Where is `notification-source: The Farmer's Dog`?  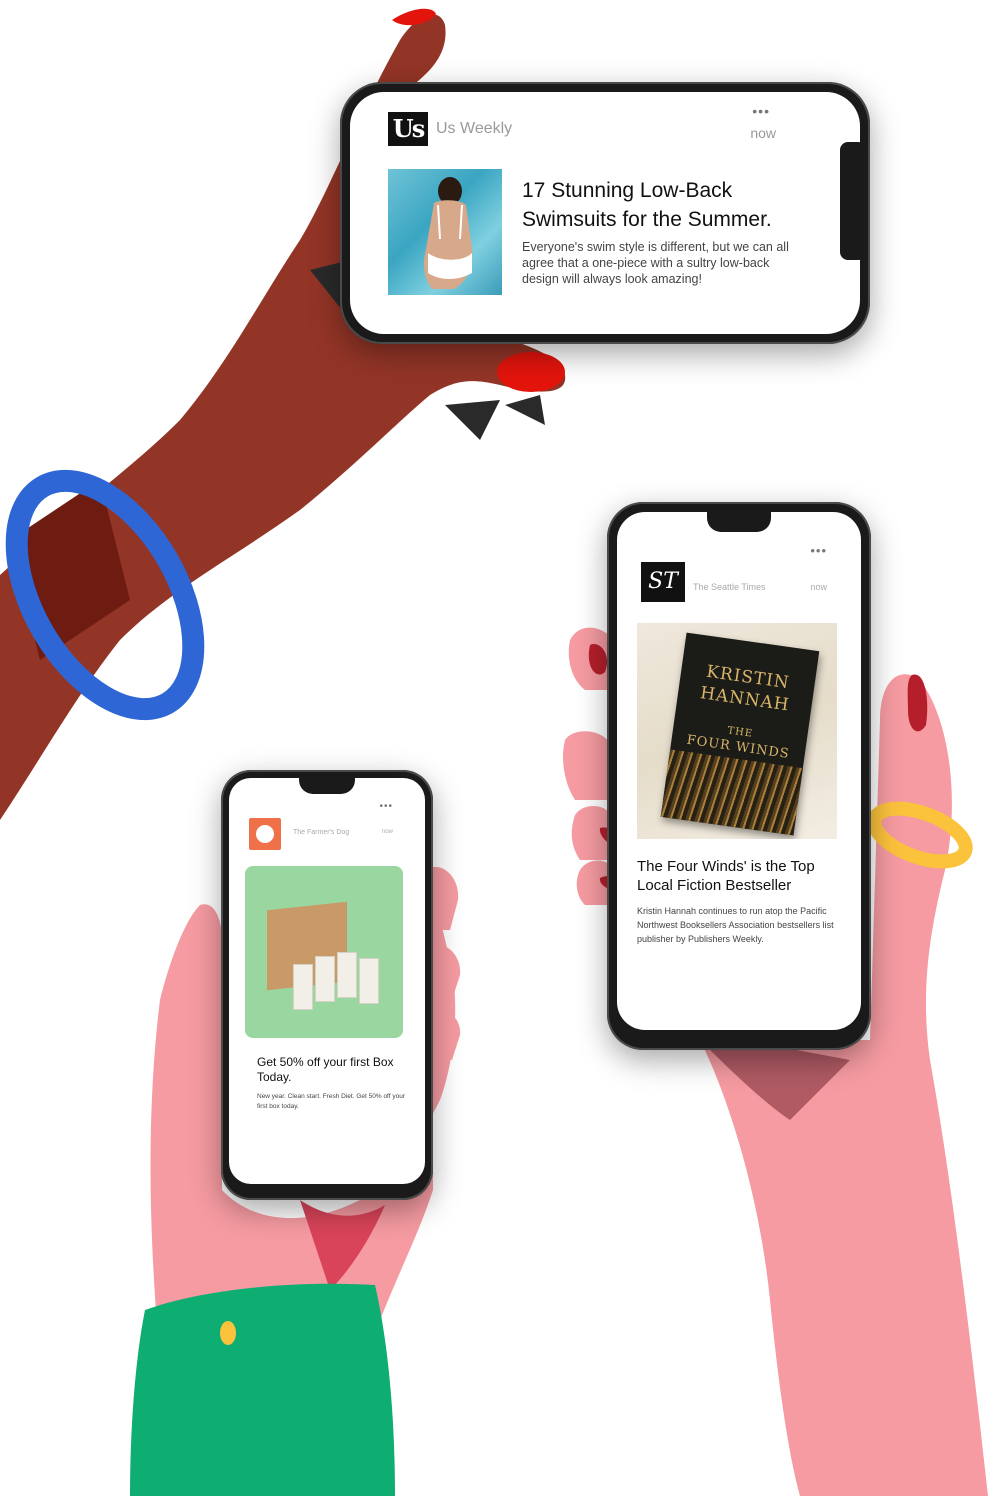
notification-source: The Farmer's Dog is located at coordinates (321, 832).